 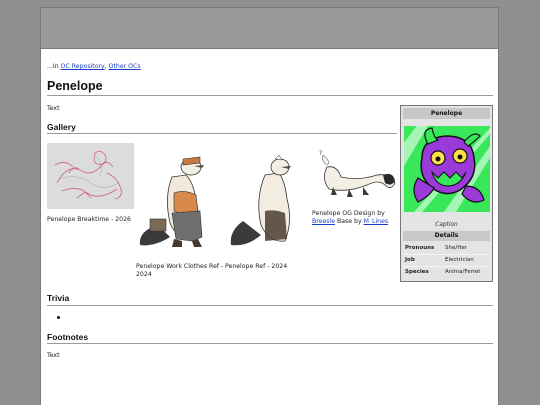 I want to click on gallery-caption-breaktime: Penelope Breaktime - 2026, so click(x=89, y=219).